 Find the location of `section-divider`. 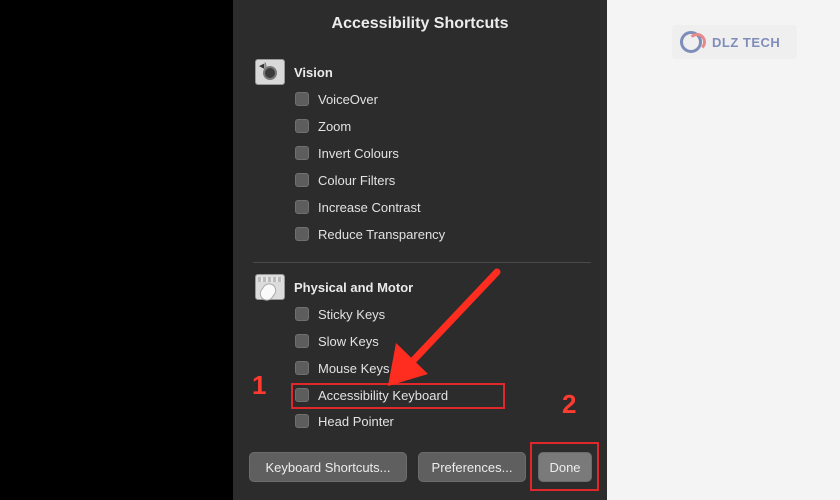

section-divider is located at coordinates (422, 262).